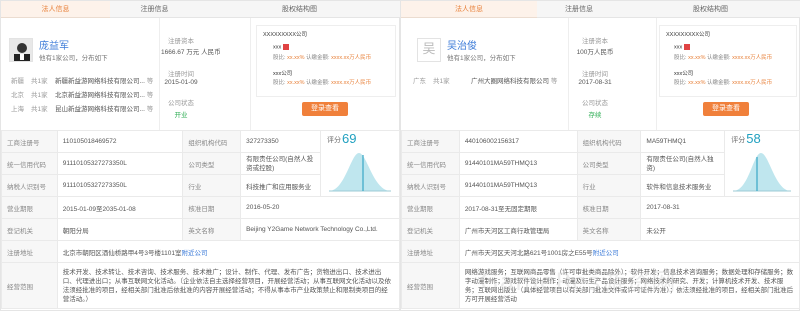 The height and width of the screenshot is (311, 800). What do you see at coordinates (462, 44) in the screenshot?
I see `rep-name: 吴治俊` at bounding box center [462, 44].